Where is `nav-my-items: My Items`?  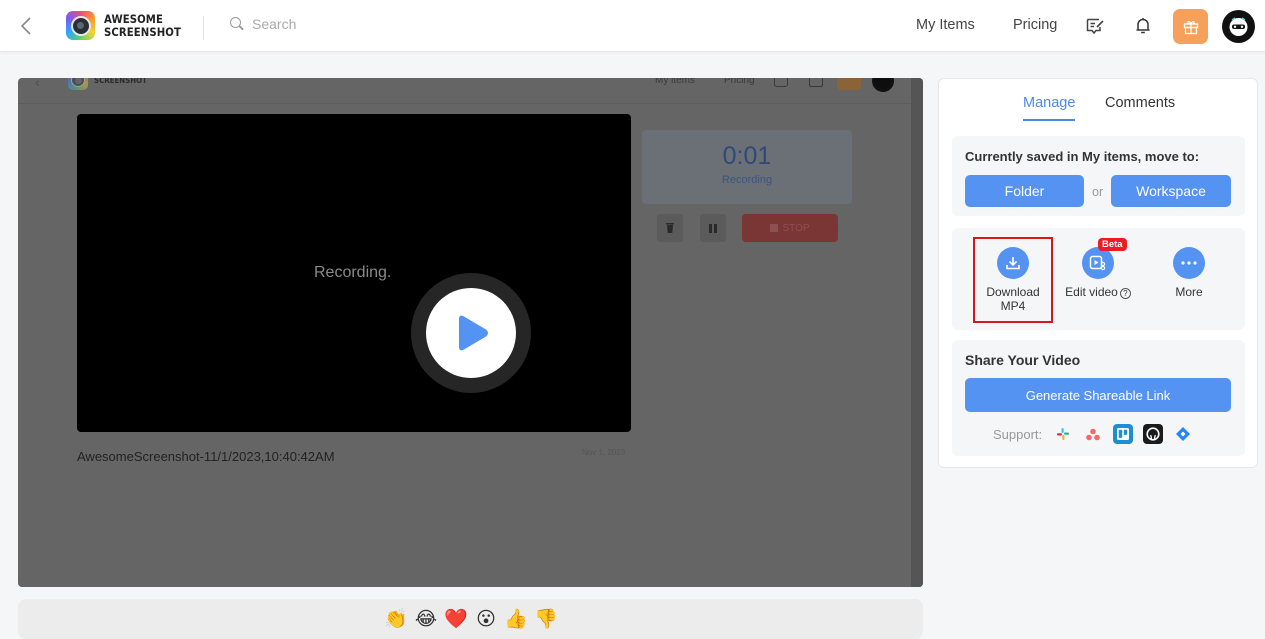
nav-my-items: My Items is located at coordinates (945, 25).